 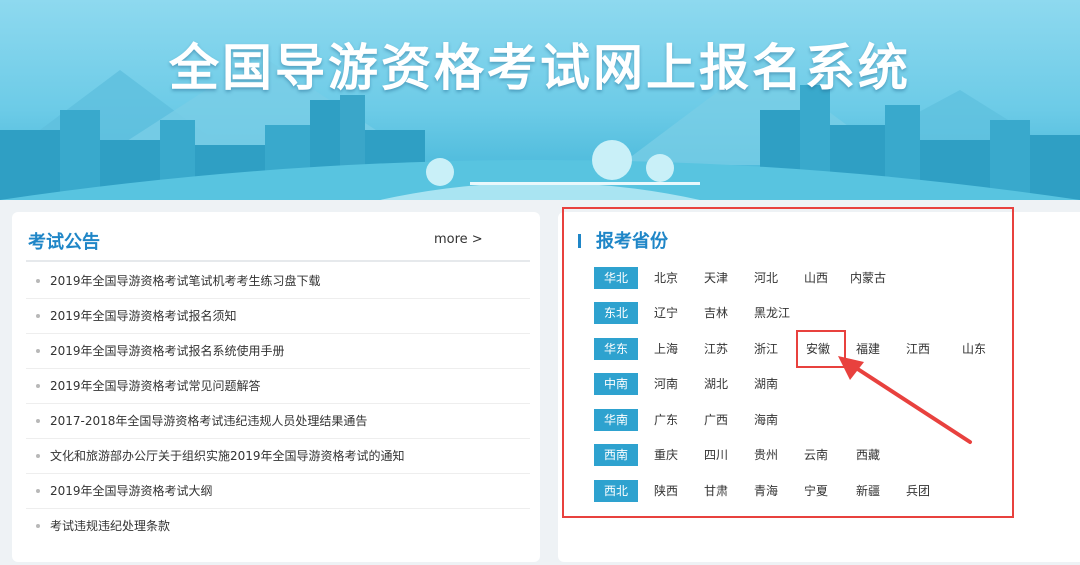 I want to click on notice-header: 考试公告 more >, so click(x=278, y=244).